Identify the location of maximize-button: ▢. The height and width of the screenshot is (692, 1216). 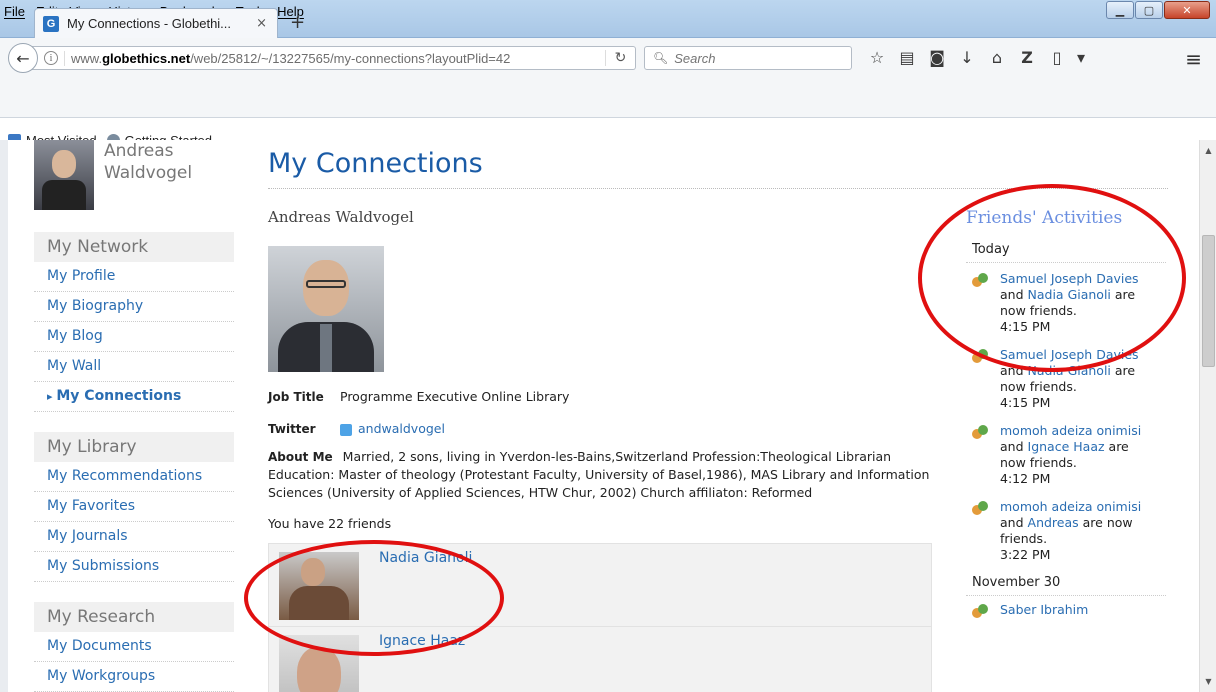
(1149, 10).